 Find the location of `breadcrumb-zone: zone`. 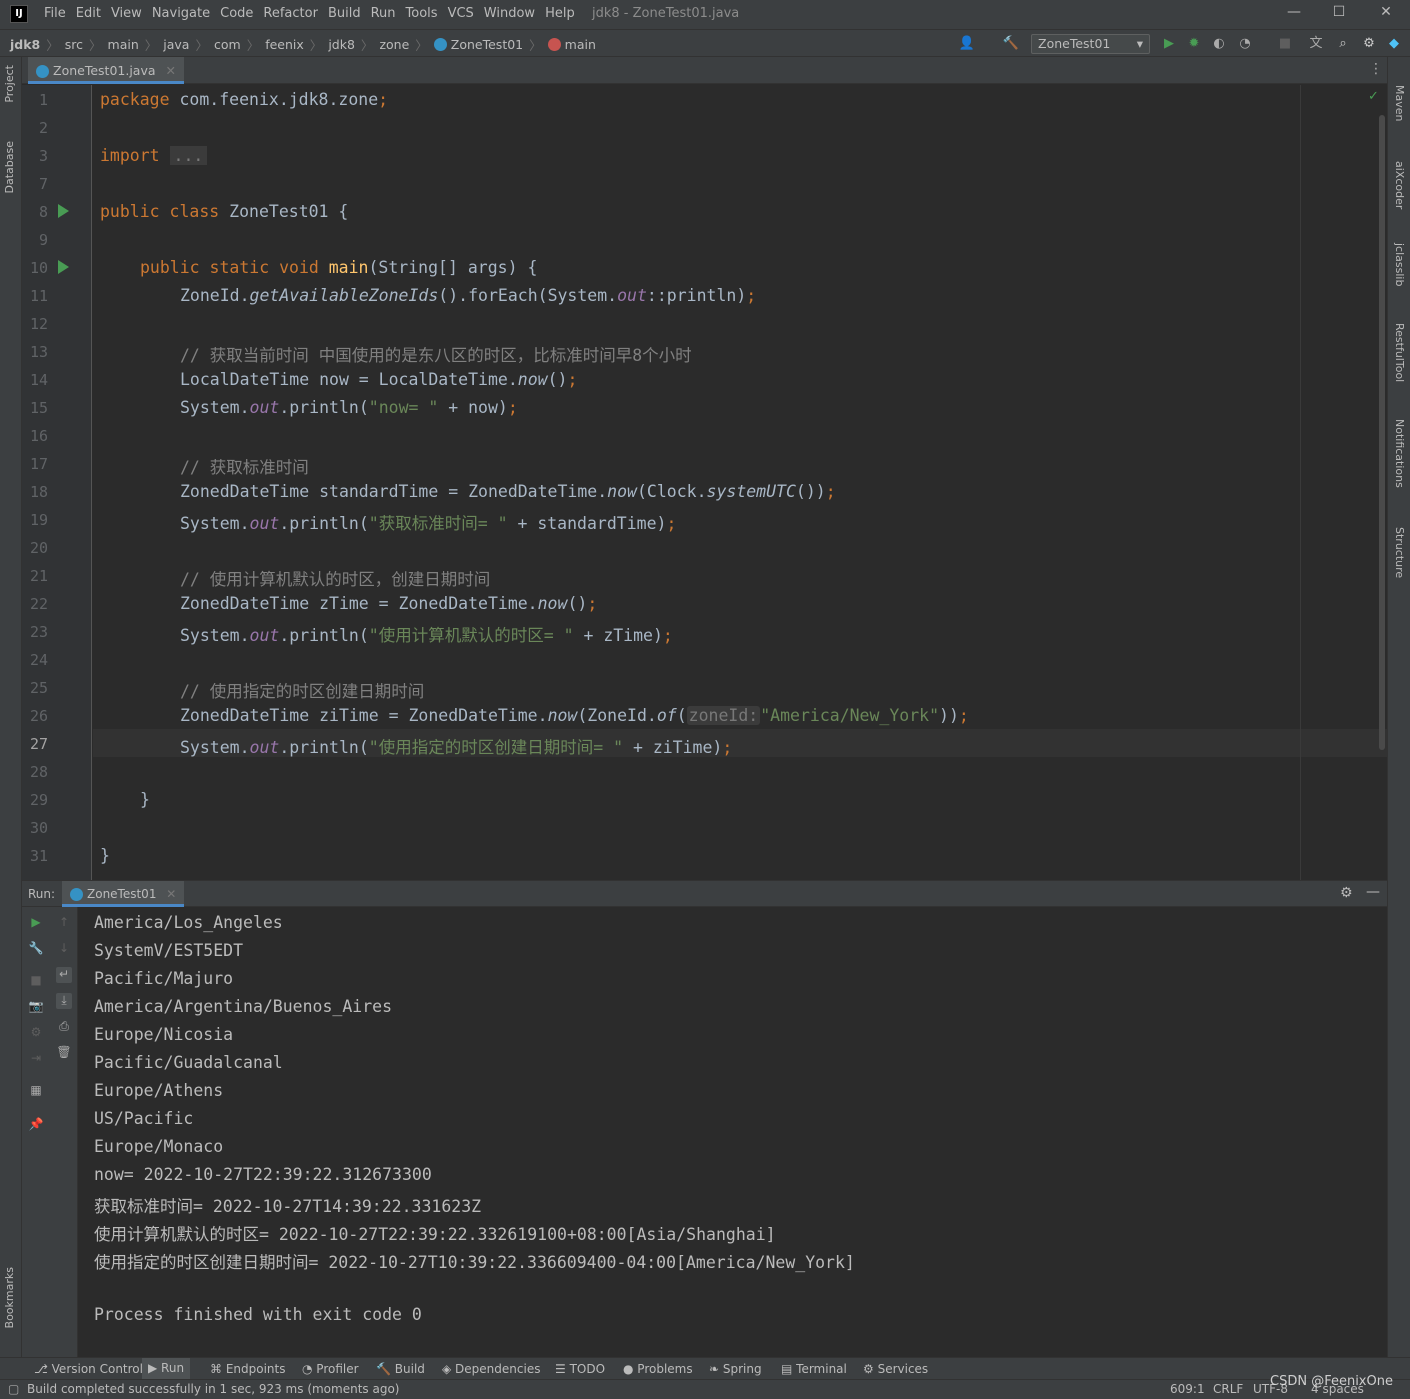

breadcrumb-zone: zone is located at coordinates (394, 44).